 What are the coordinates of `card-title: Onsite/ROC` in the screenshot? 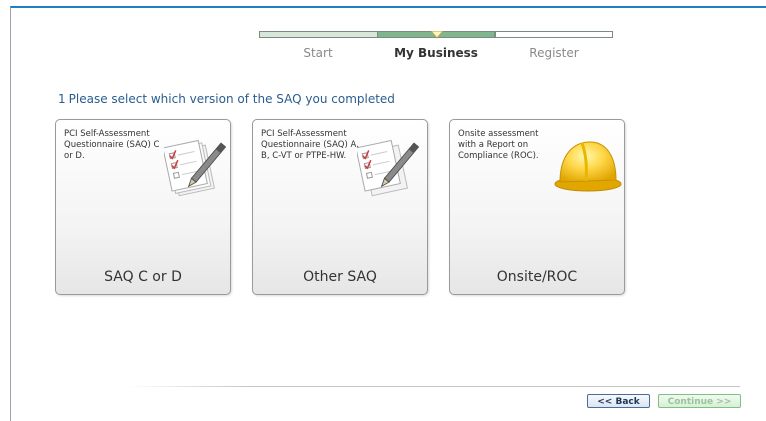 It's located at (537, 277).